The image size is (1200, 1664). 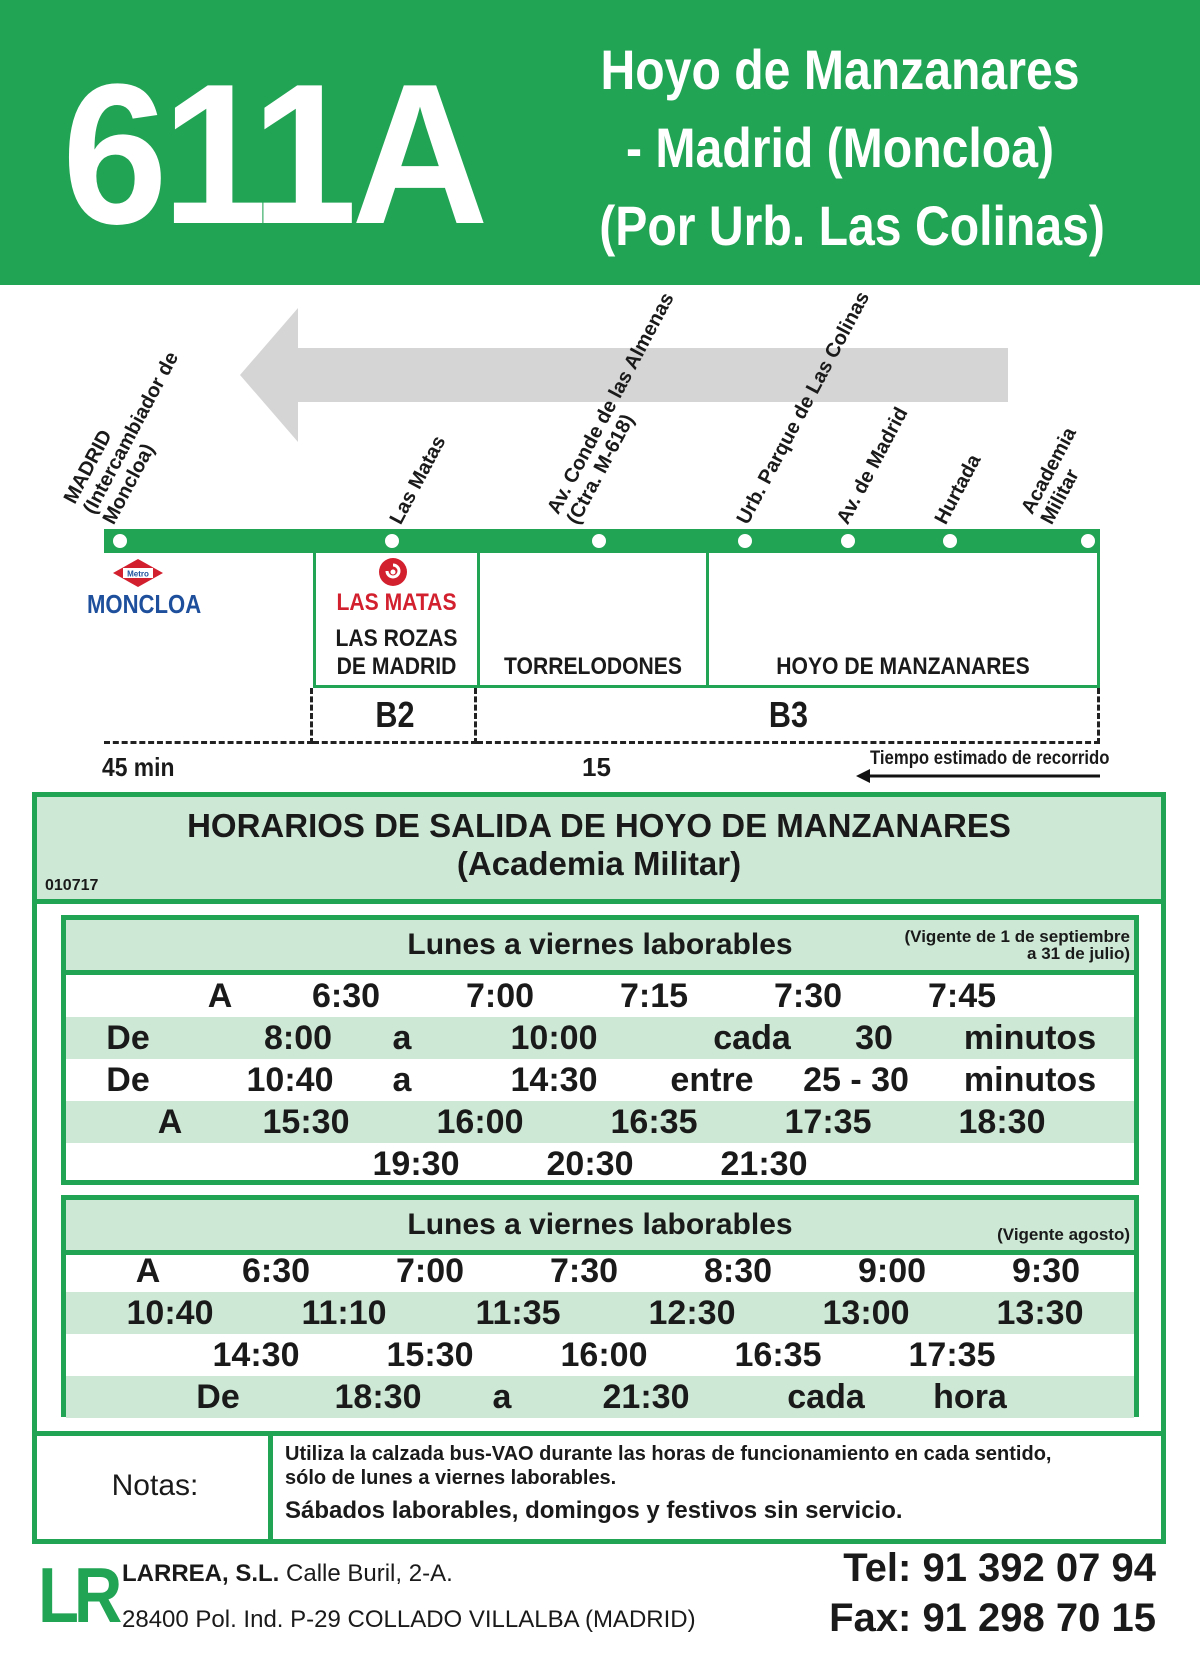 What do you see at coordinates (1017, 936) in the screenshot?
I see `table-1-note-l1: (Vigente de 1 de septiembre` at bounding box center [1017, 936].